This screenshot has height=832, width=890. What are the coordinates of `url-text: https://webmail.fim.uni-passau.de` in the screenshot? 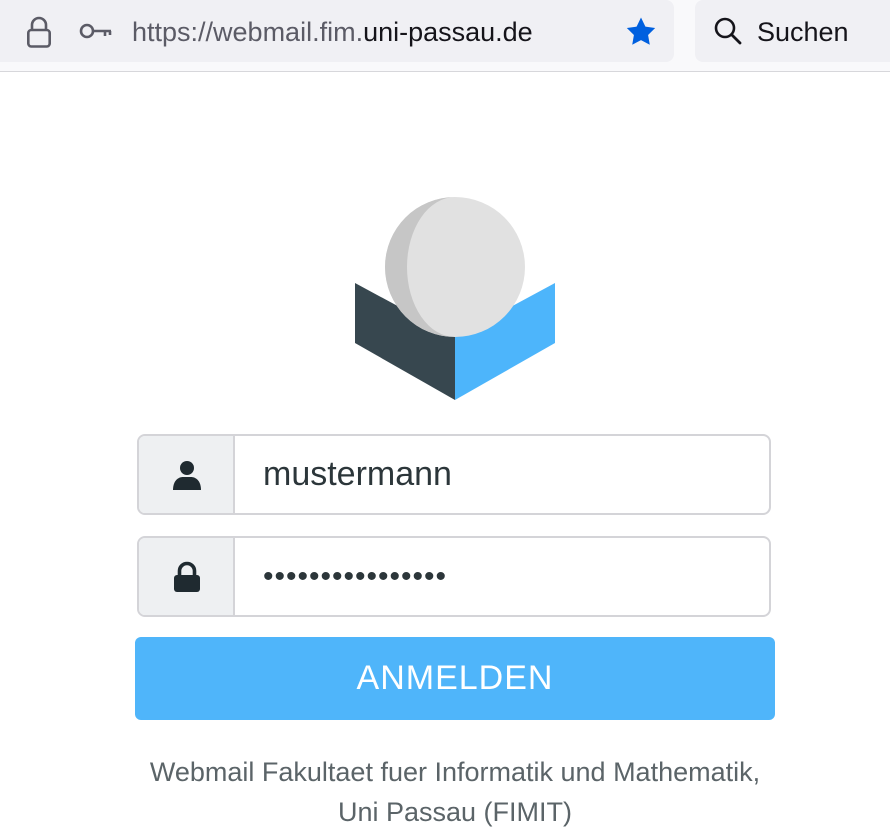 It's located at (332, 32).